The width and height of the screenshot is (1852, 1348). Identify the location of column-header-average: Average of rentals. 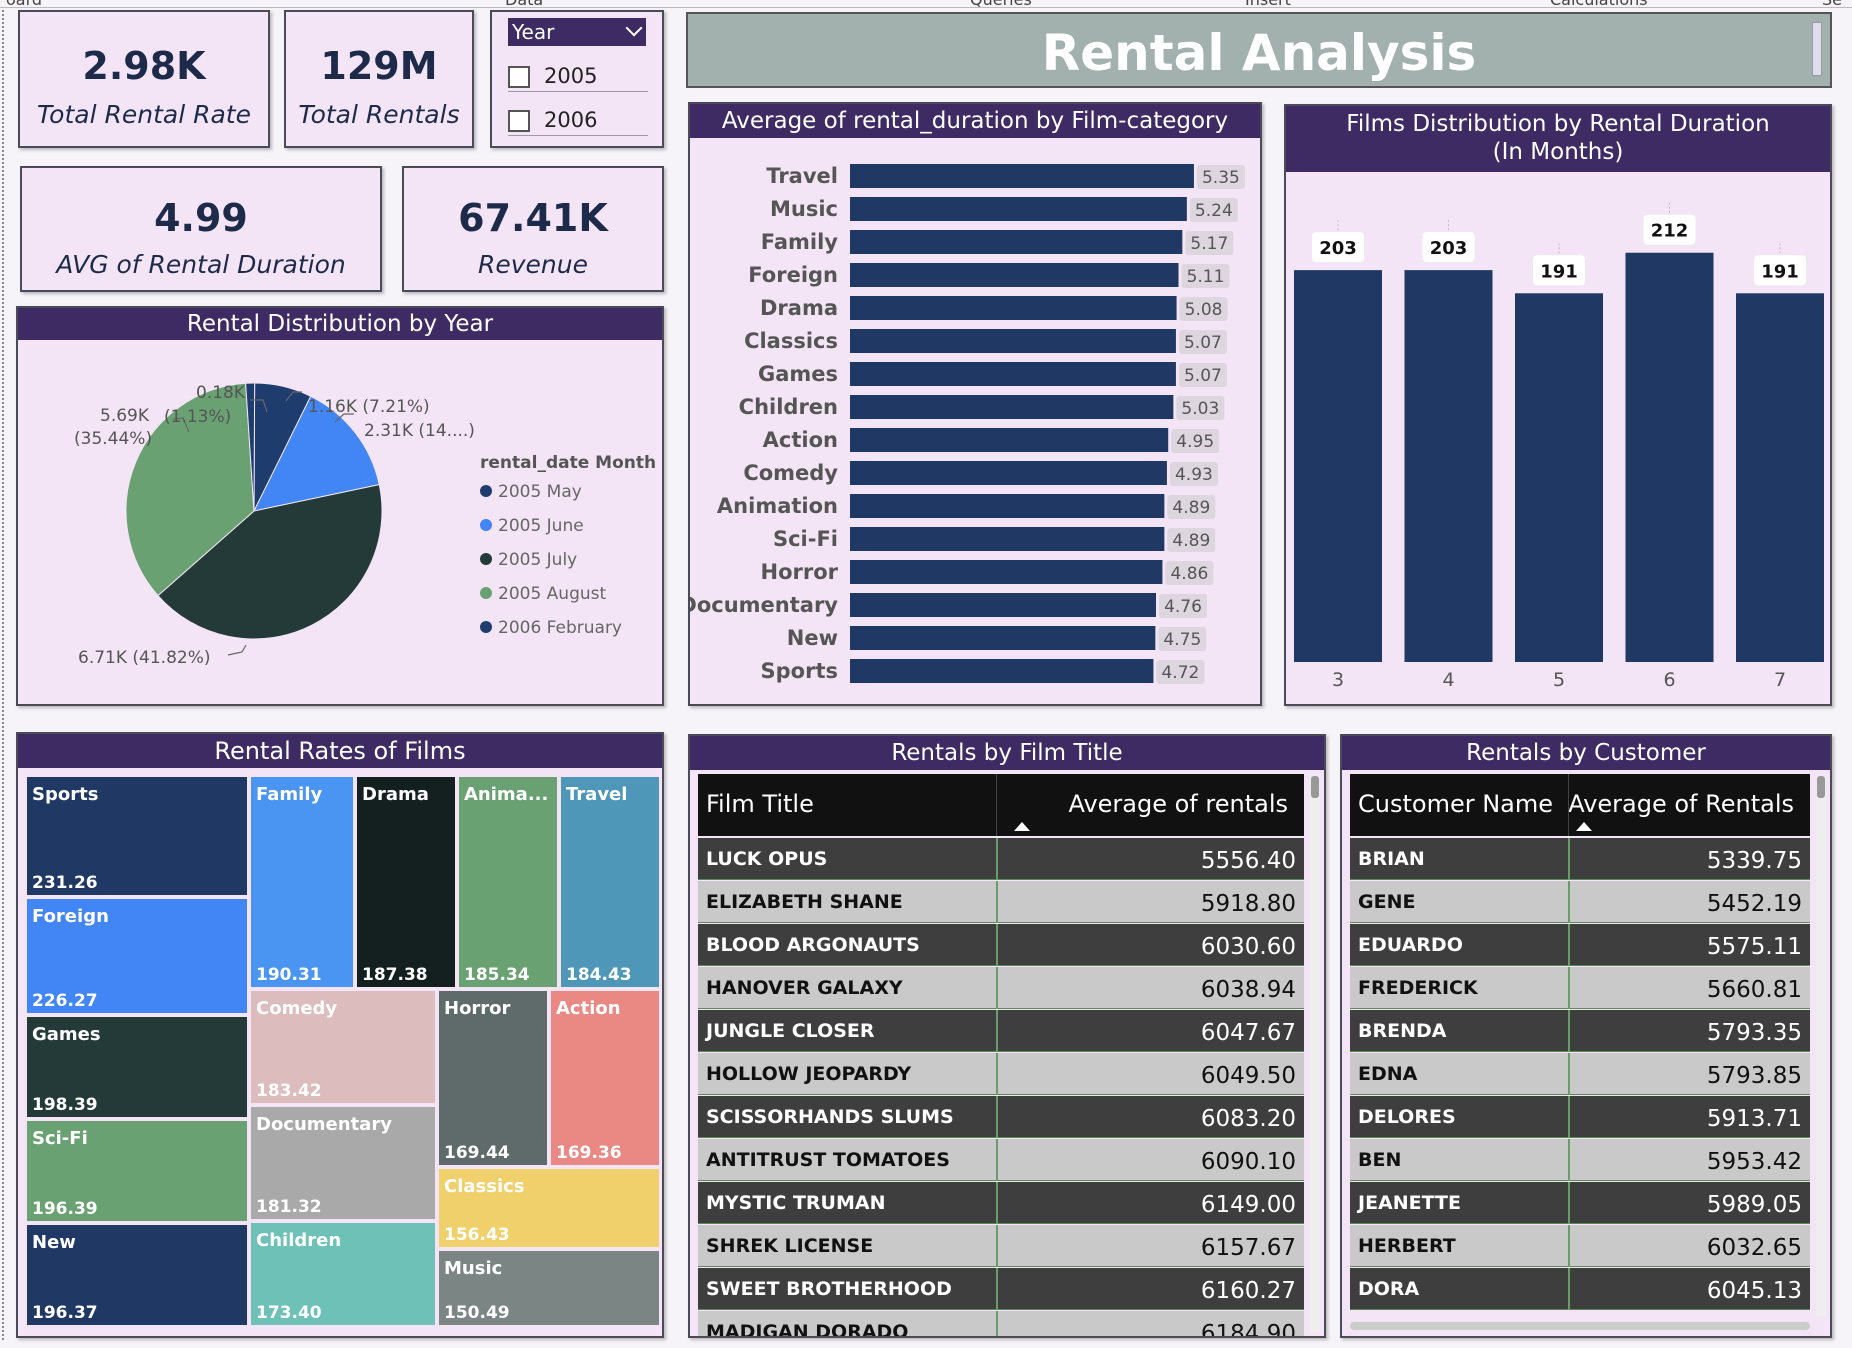
(1178, 804).